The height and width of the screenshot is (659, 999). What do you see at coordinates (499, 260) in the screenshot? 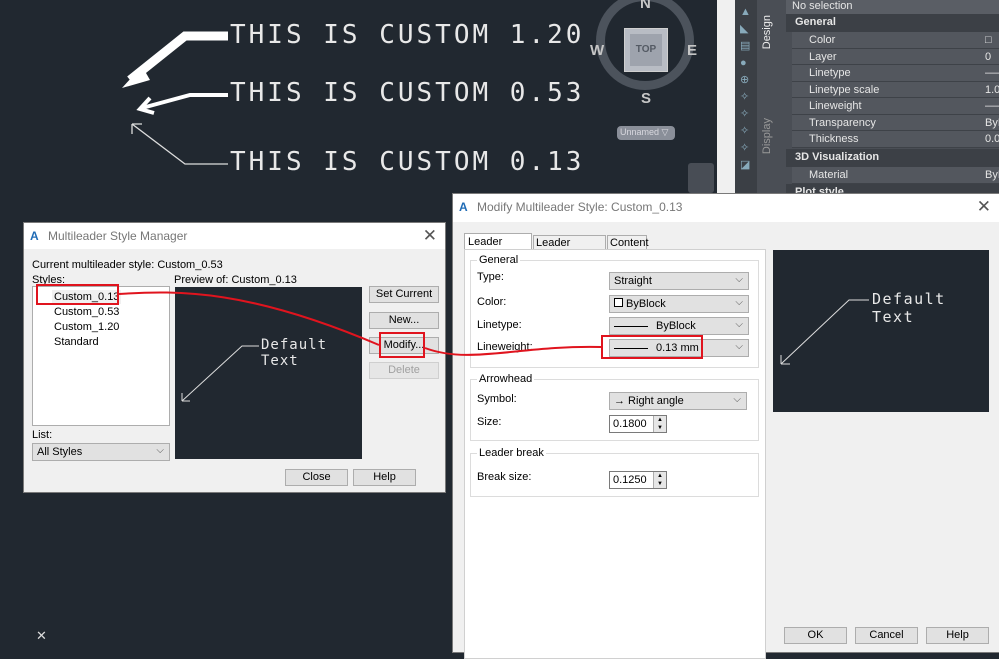
I see `general-group-label: General` at bounding box center [499, 260].